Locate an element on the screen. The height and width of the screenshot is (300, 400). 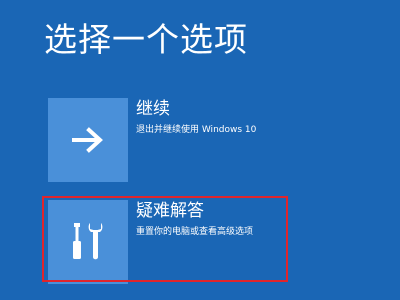
arrow-right-icon is located at coordinates (87, 140).